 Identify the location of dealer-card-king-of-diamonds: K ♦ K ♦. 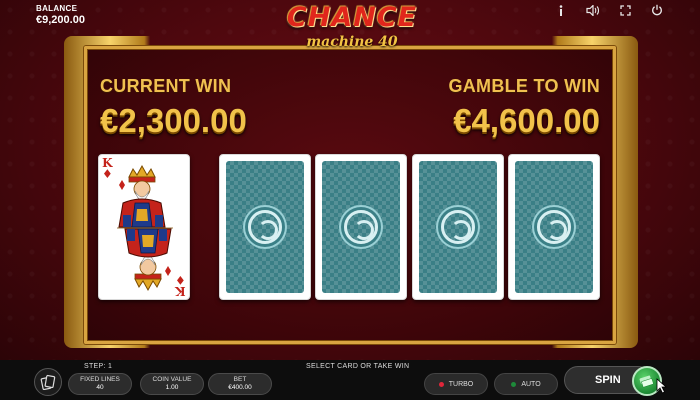
(144, 227).